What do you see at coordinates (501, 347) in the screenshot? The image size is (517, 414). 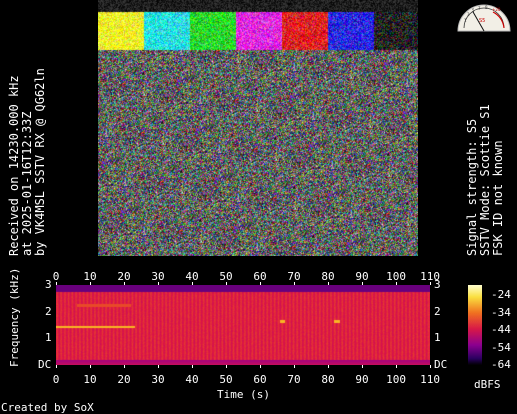 I see `colorbar-tick: -54` at bounding box center [501, 347].